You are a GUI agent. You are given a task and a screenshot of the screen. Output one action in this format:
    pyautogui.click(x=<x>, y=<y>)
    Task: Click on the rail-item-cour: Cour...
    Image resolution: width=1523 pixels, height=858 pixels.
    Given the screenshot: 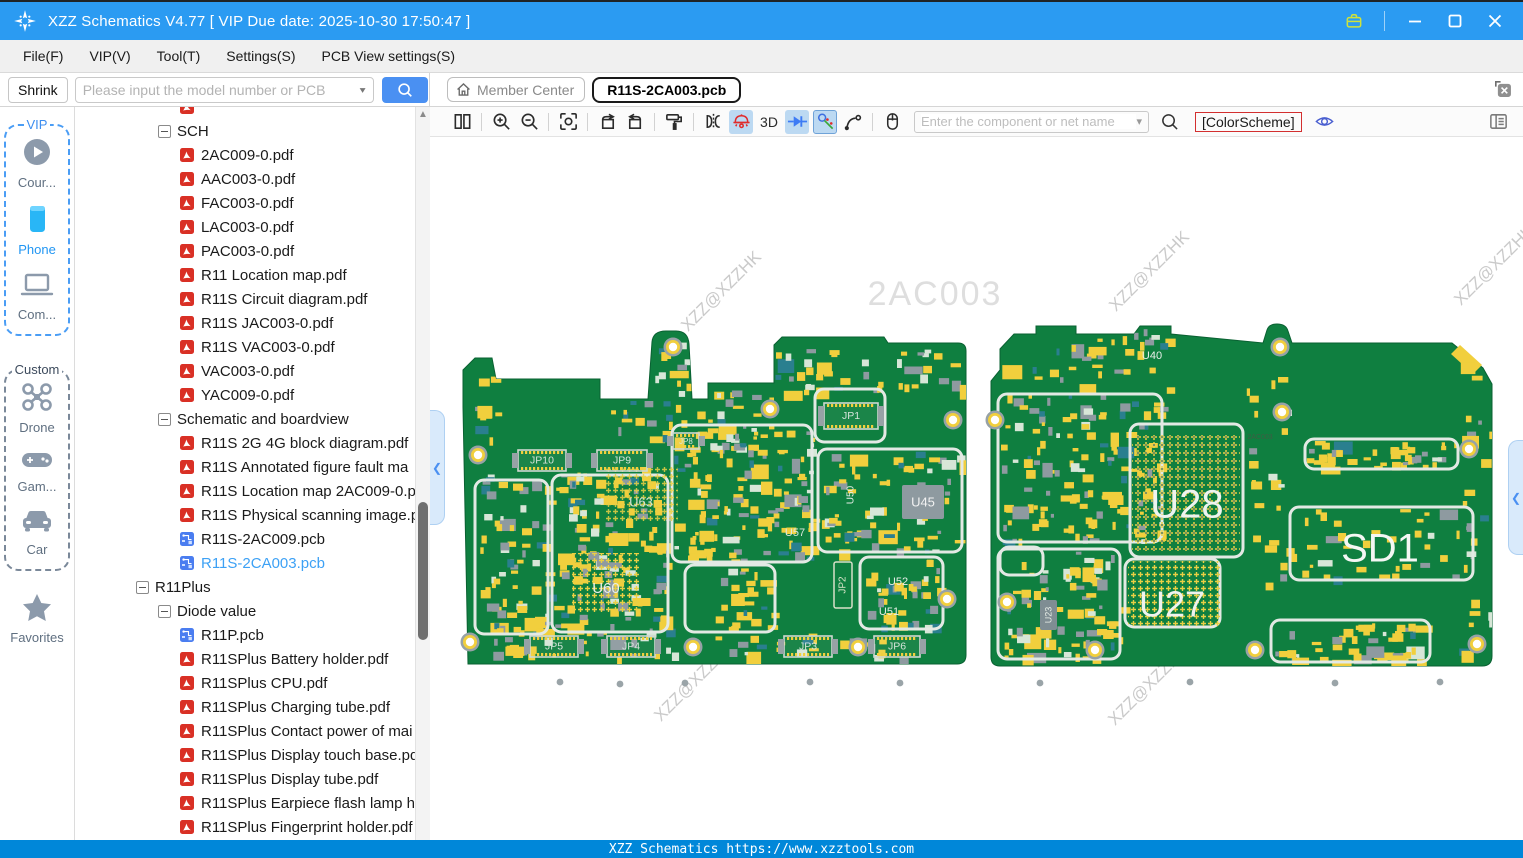 What is the action you would take?
    pyautogui.click(x=37, y=163)
    